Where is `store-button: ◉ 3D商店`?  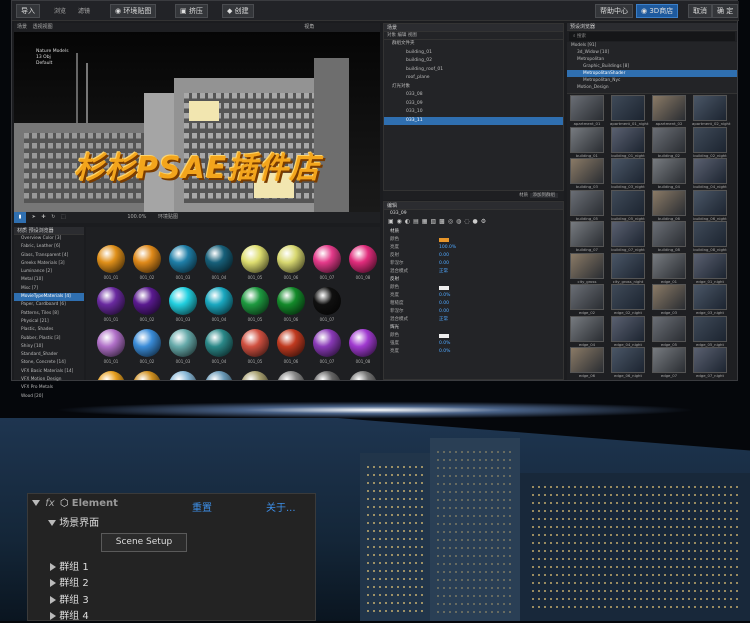
store-button: ◉ 3D商店 is located at coordinates (657, 11).